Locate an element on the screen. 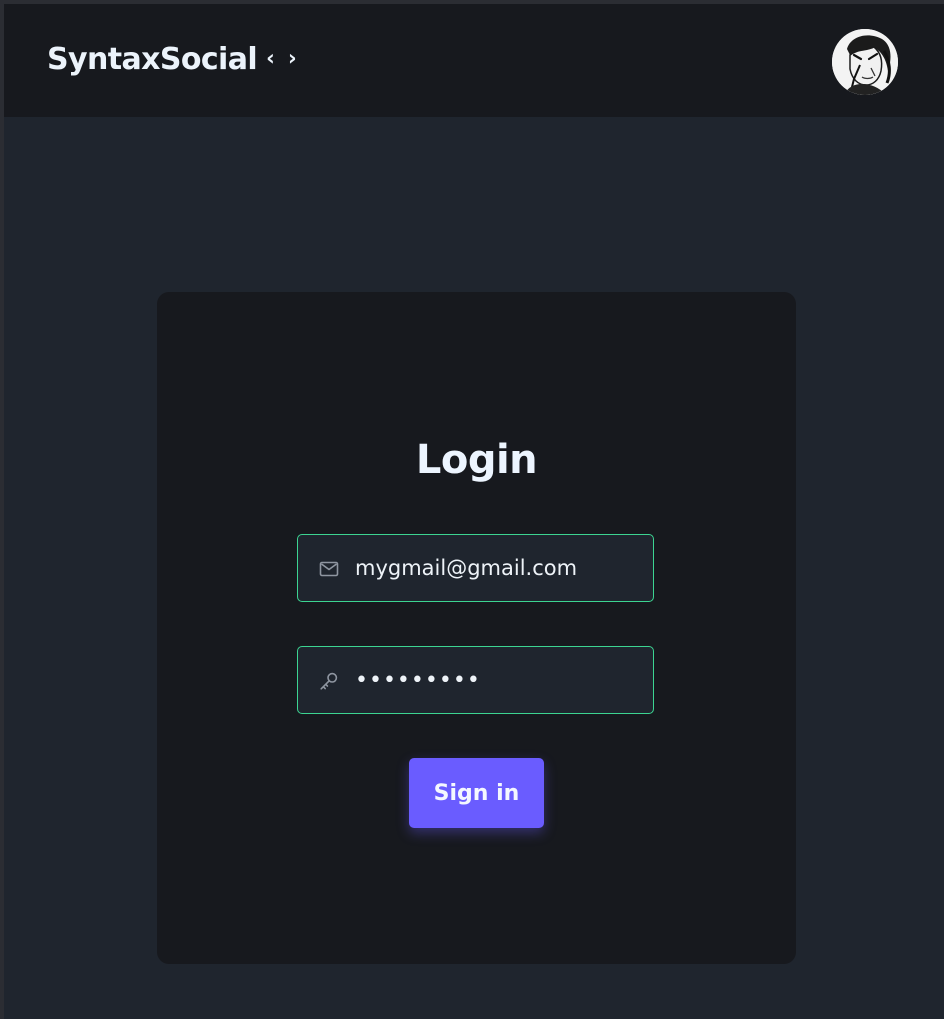  key-icon is located at coordinates (329, 681).